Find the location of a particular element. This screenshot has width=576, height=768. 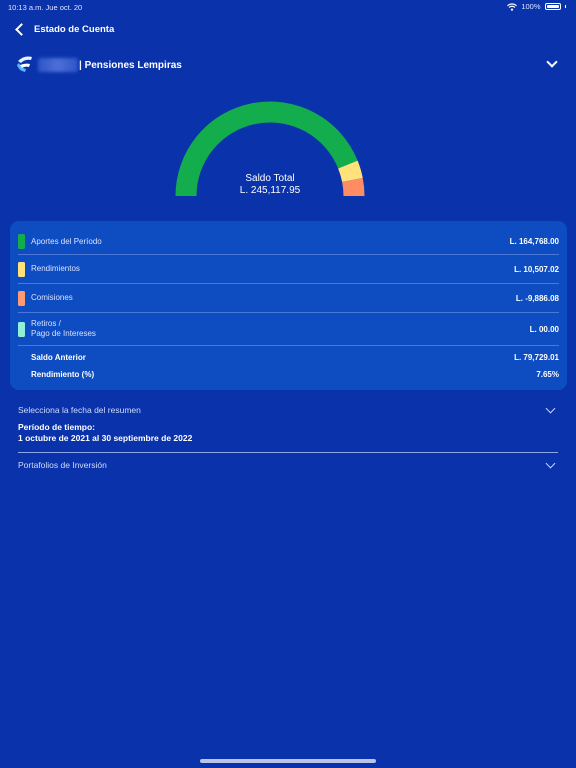

date-selector-label: Selecciona la fecha del resumen is located at coordinates (79, 410).